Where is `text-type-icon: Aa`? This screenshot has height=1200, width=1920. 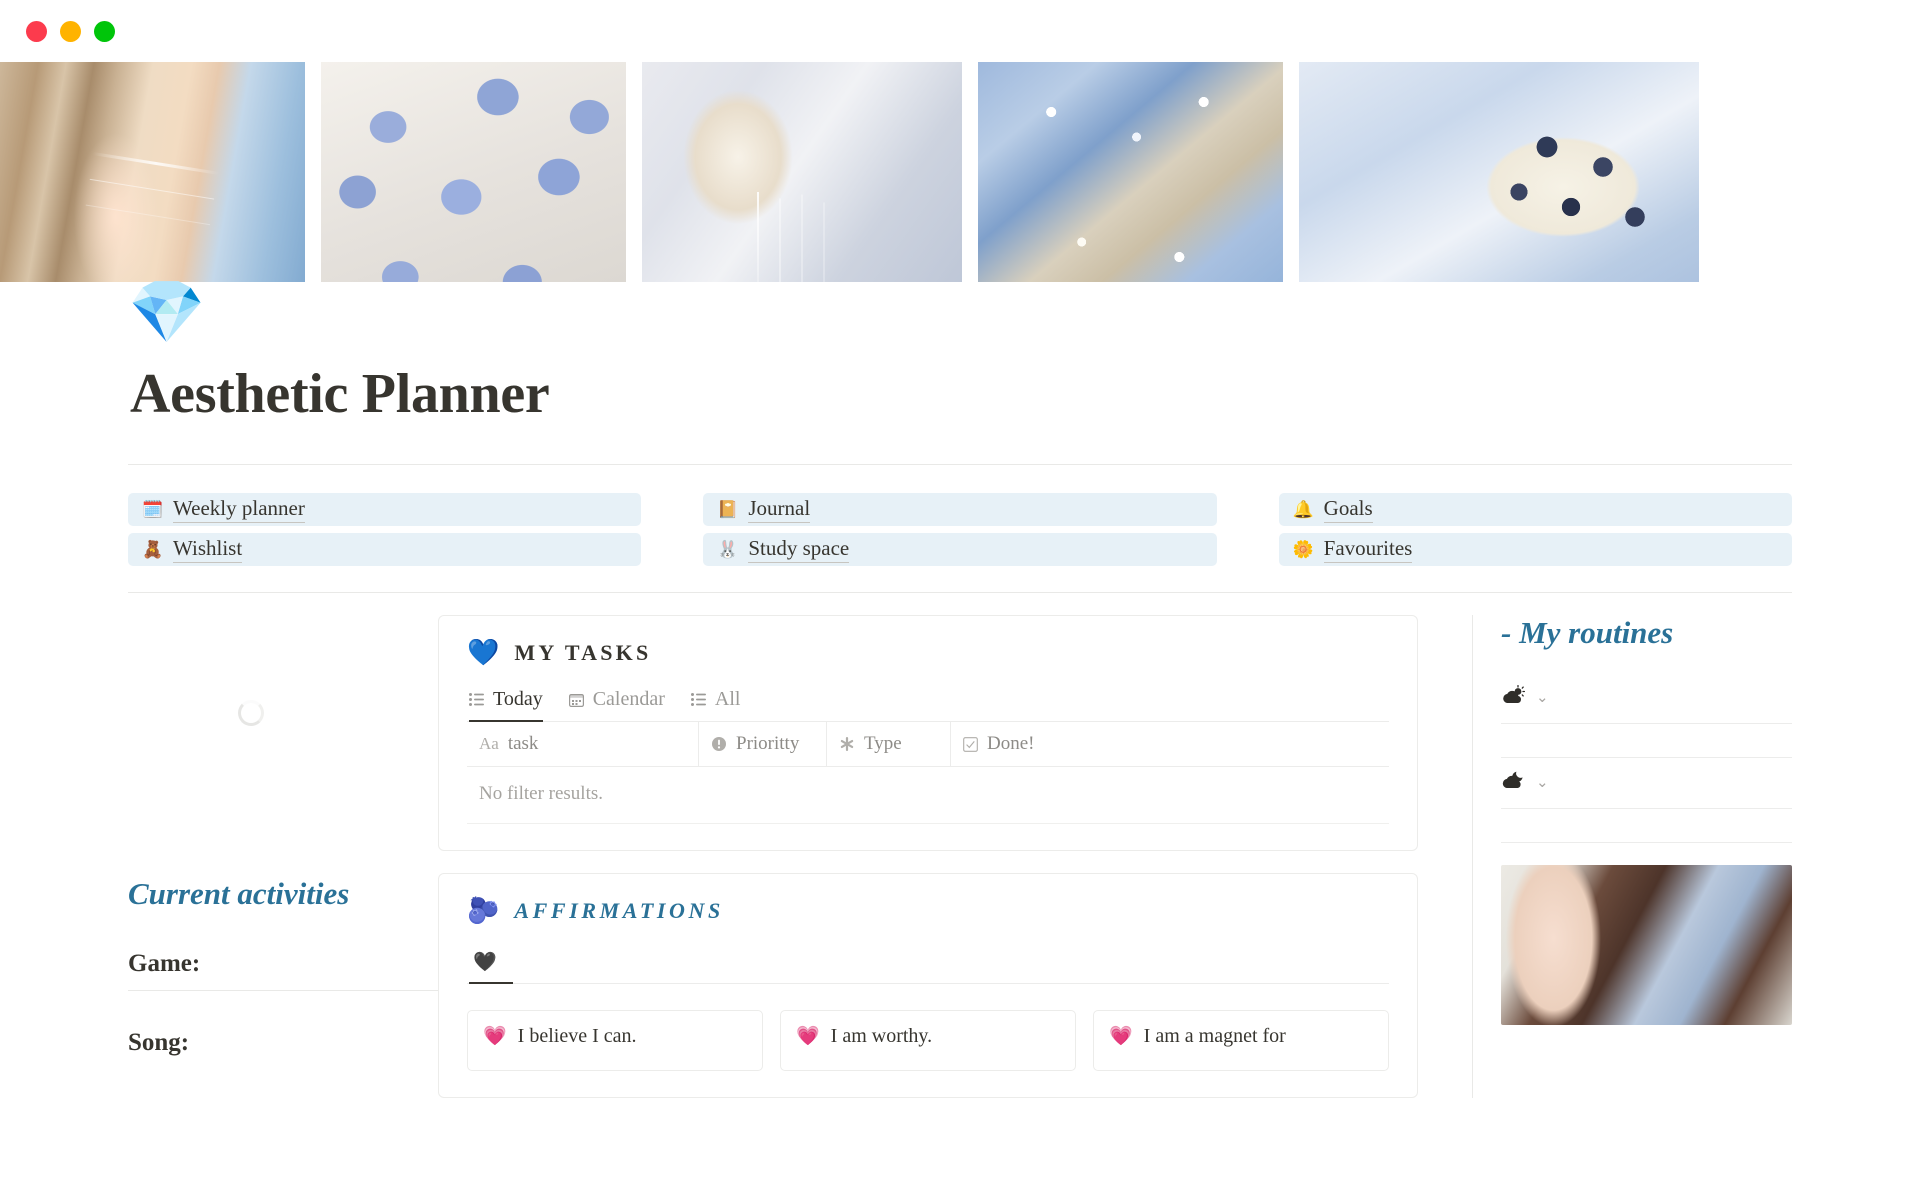
text-type-icon: Aa is located at coordinates (489, 743).